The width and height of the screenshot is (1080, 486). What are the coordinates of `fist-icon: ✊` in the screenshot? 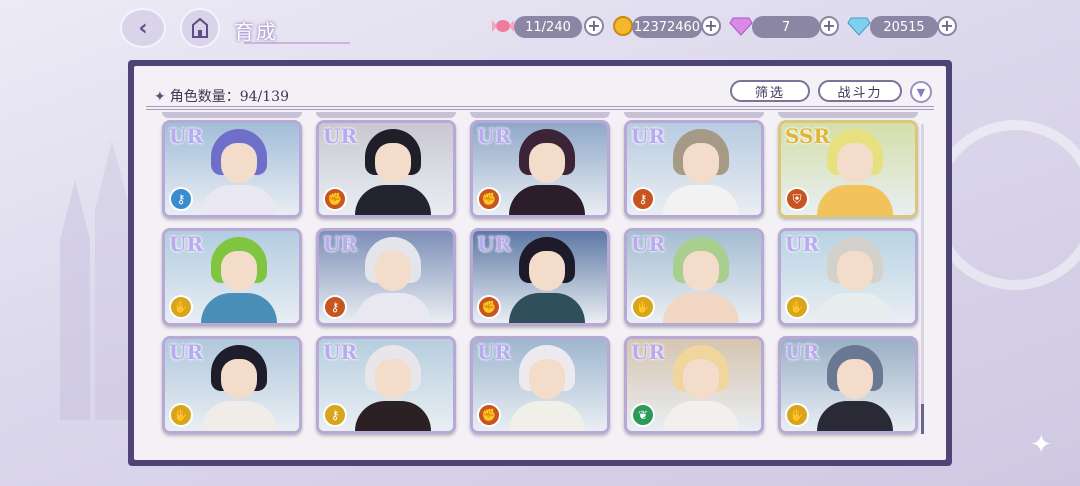 It's located at (489, 199).